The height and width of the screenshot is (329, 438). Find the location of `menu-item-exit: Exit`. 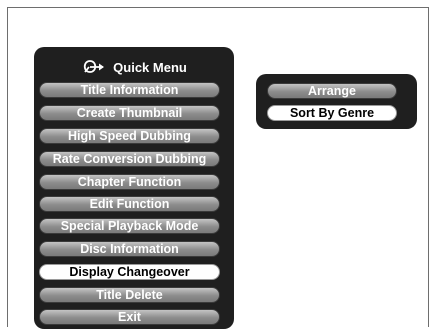

menu-item-exit: Exit is located at coordinates (129, 317).